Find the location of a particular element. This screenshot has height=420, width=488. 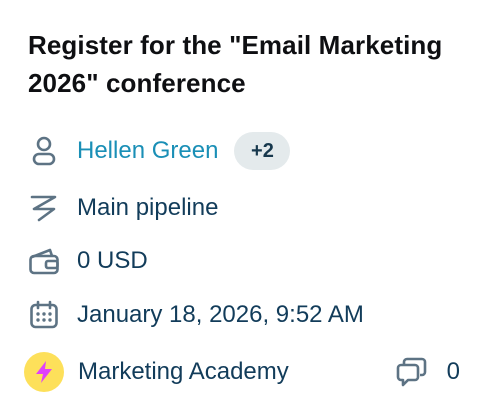

pipeline-name: Main pipeline is located at coordinates (148, 207).